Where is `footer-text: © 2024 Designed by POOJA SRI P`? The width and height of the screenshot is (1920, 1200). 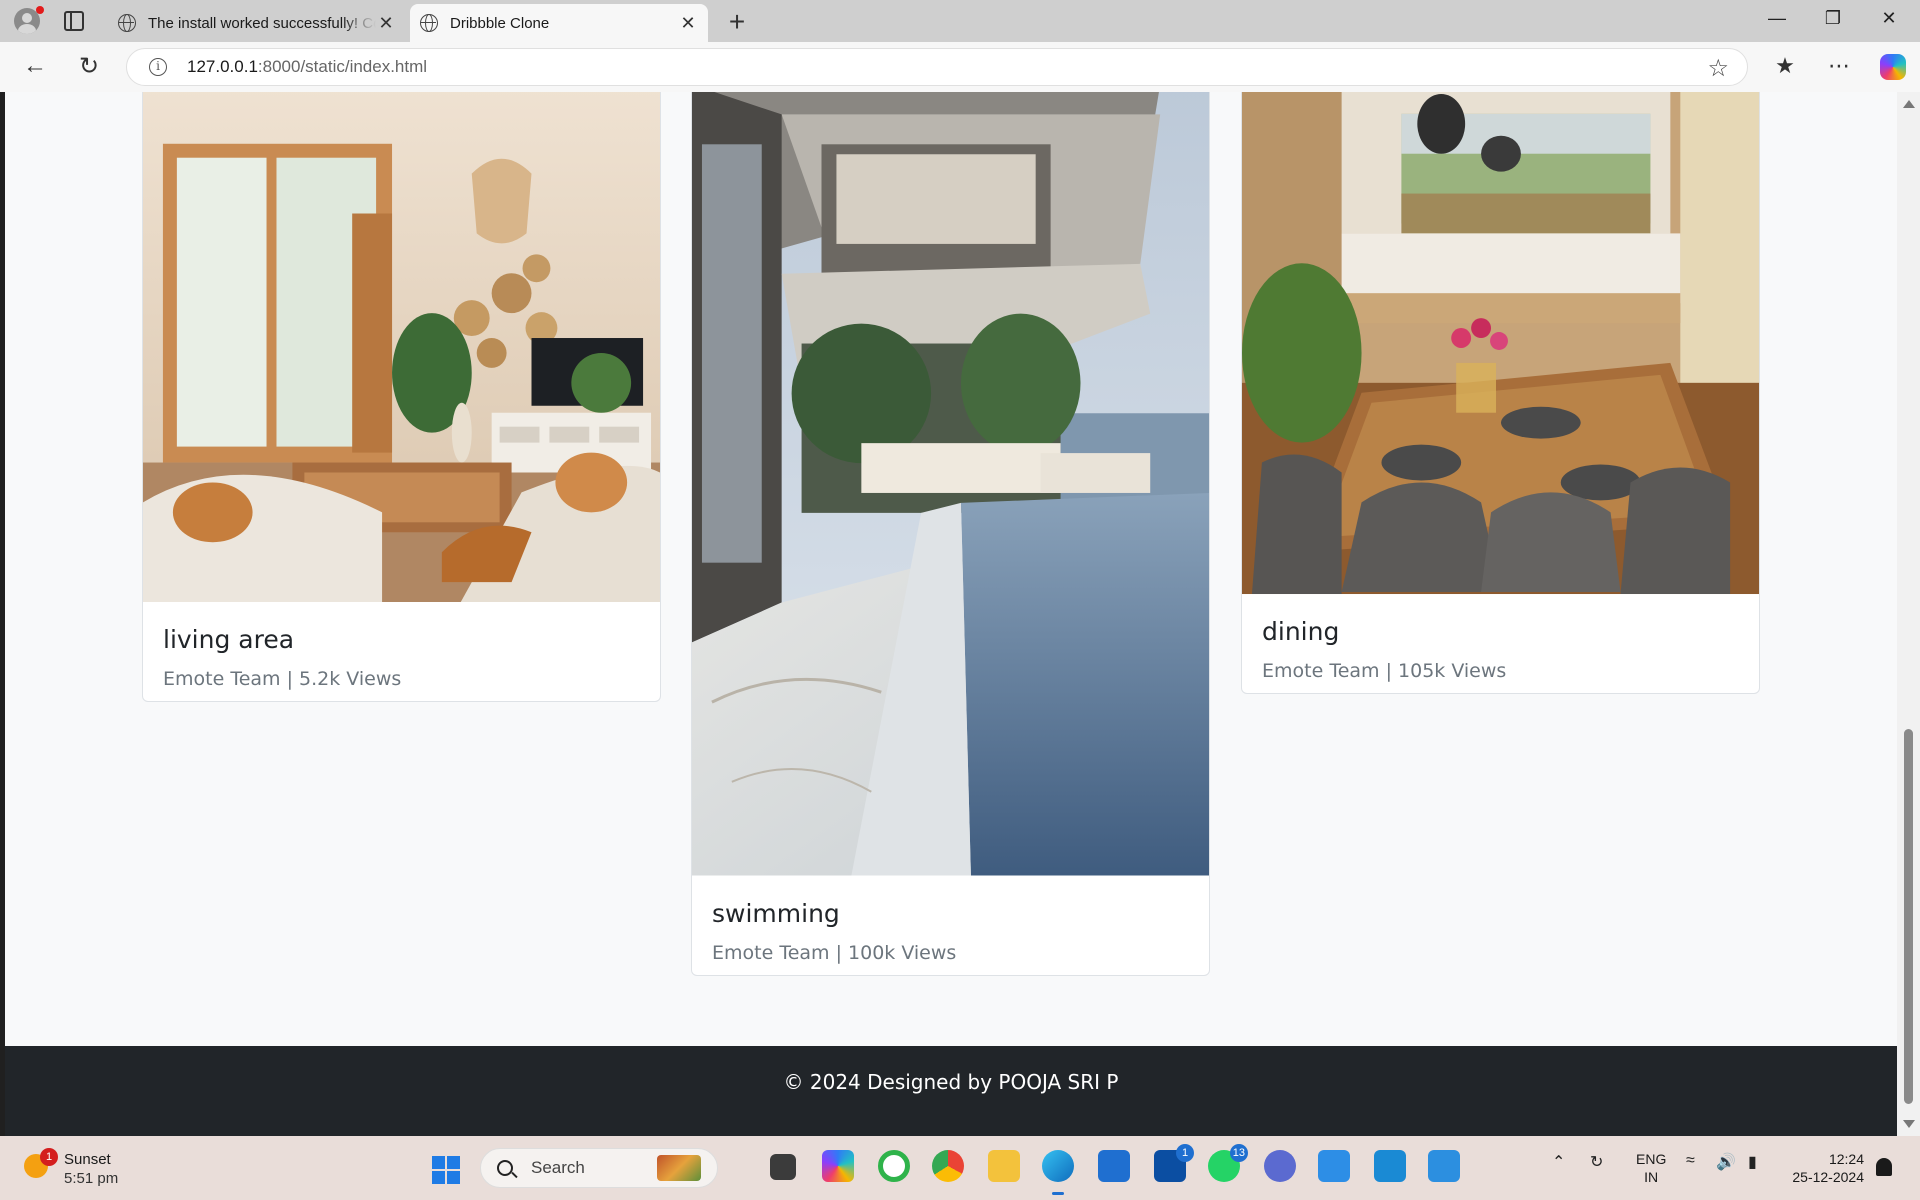 footer-text: © 2024 Designed by POOJA SRI P is located at coordinates (951, 1082).